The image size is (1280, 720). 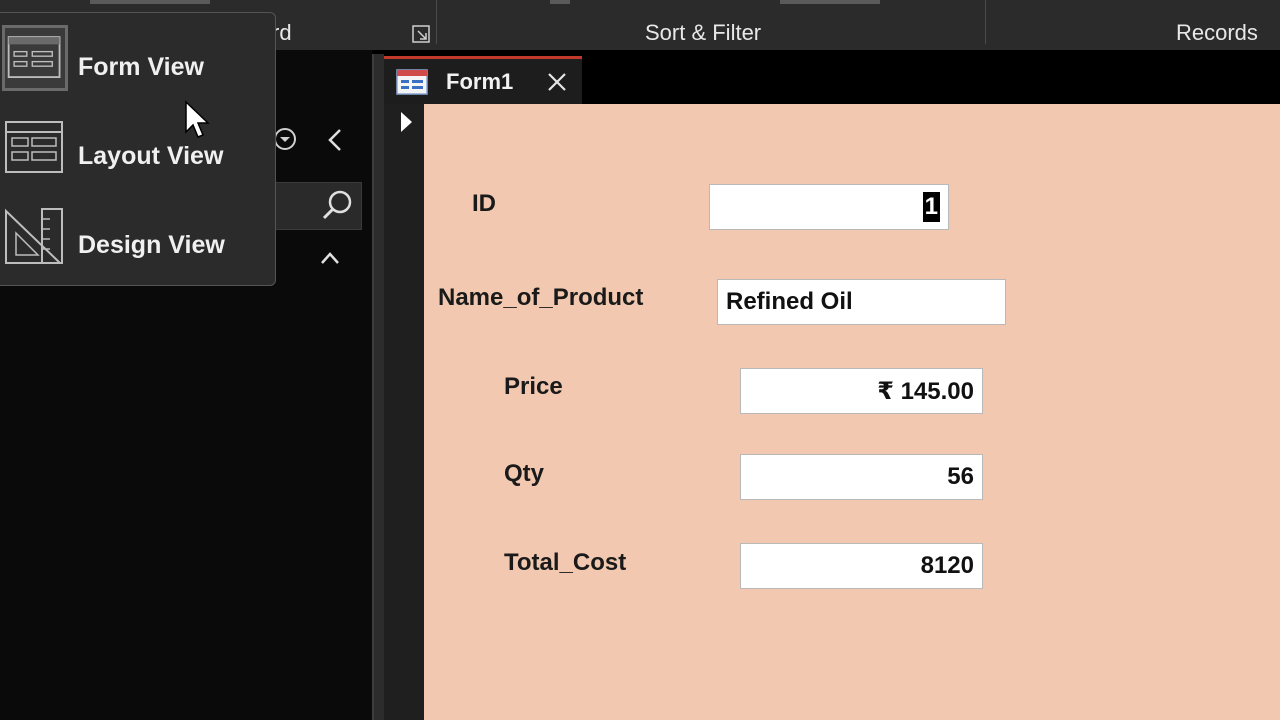 I want to click on price-label: Price, so click(x=533, y=386).